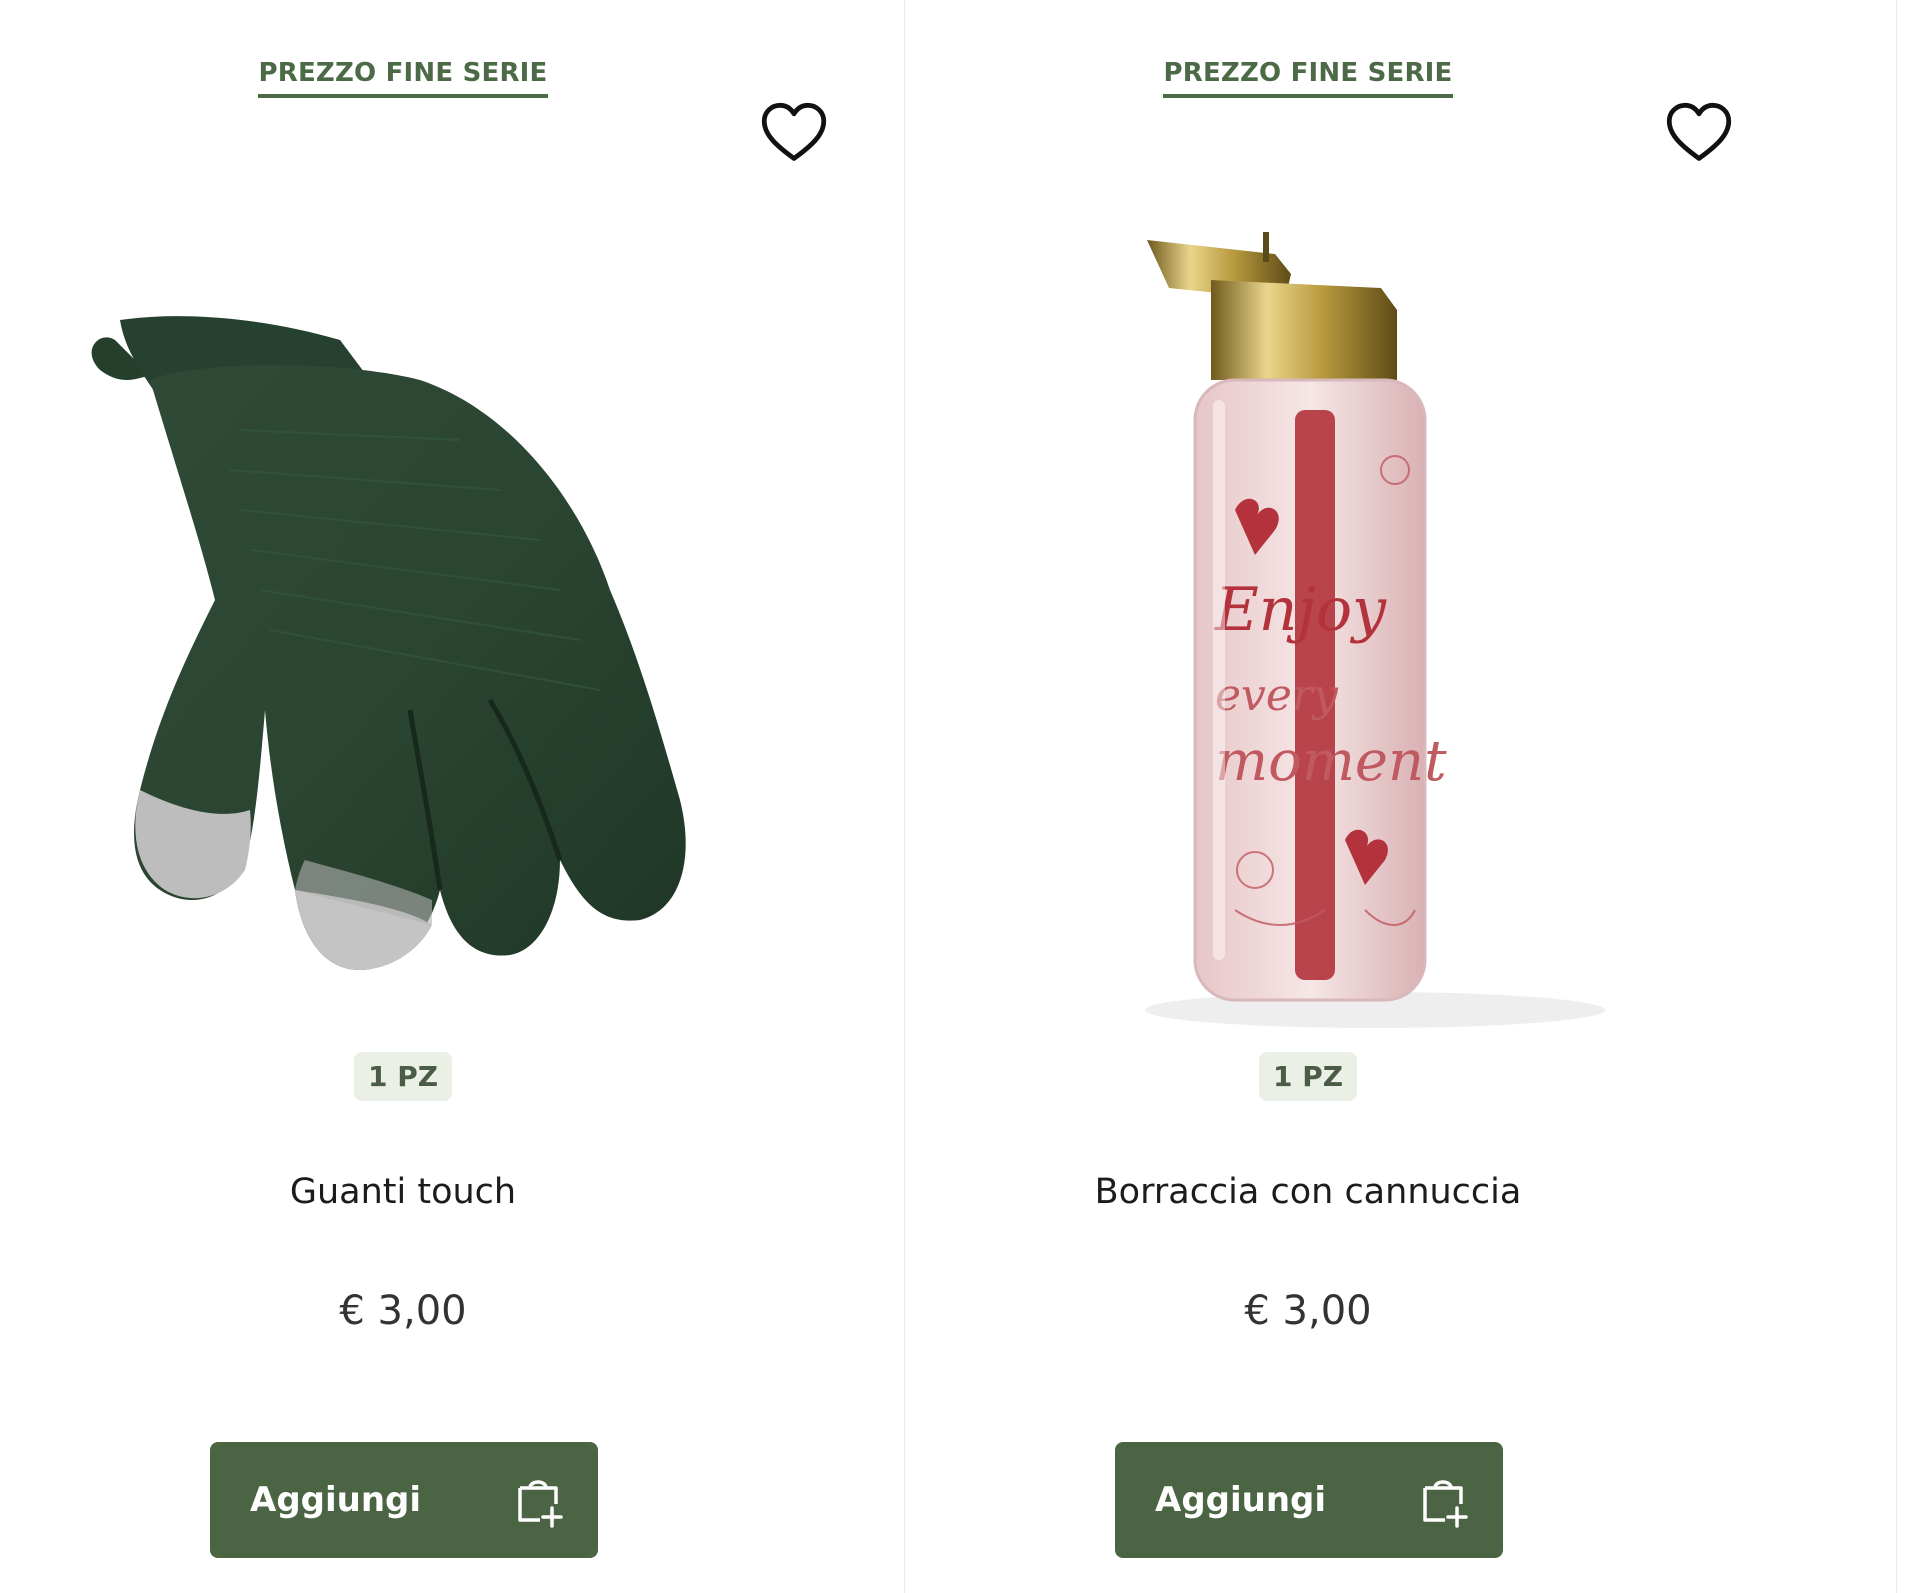 The height and width of the screenshot is (1593, 1920). I want to click on gloves-image, so click(388, 643).